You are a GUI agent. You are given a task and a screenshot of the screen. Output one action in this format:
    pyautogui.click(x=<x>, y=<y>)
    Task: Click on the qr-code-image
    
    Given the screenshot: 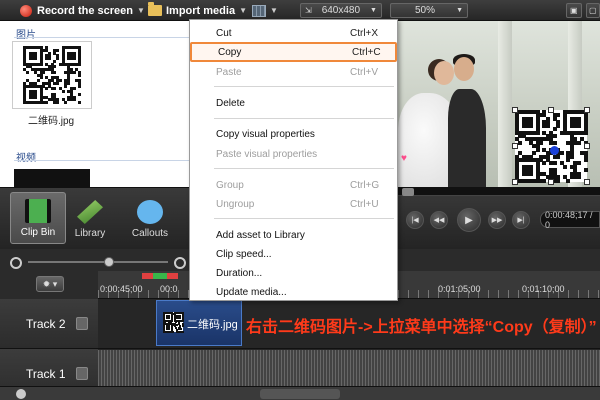 What is the action you would take?
    pyautogui.click(x=52, y=75)
    